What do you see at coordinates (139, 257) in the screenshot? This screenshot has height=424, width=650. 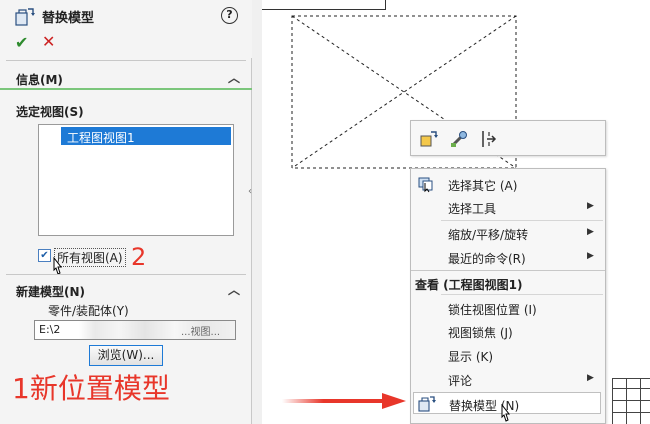 I see `step-annotation-2: 2` at bounding box center [139, 257].